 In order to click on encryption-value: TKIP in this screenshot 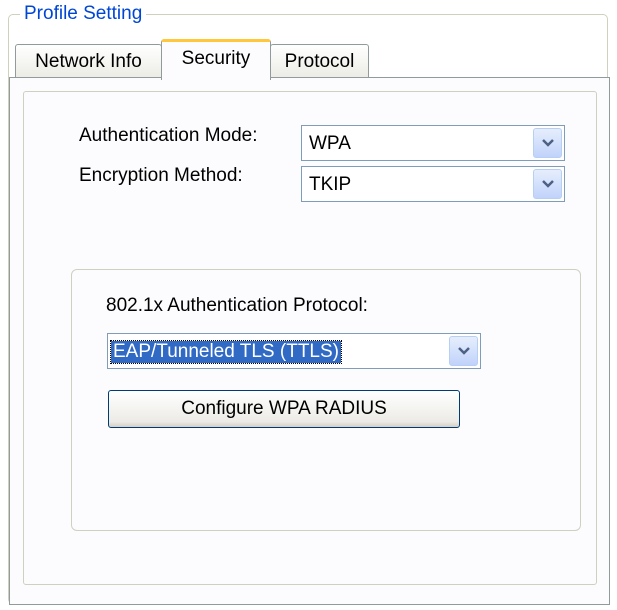, I will do `click(330, 184)`.